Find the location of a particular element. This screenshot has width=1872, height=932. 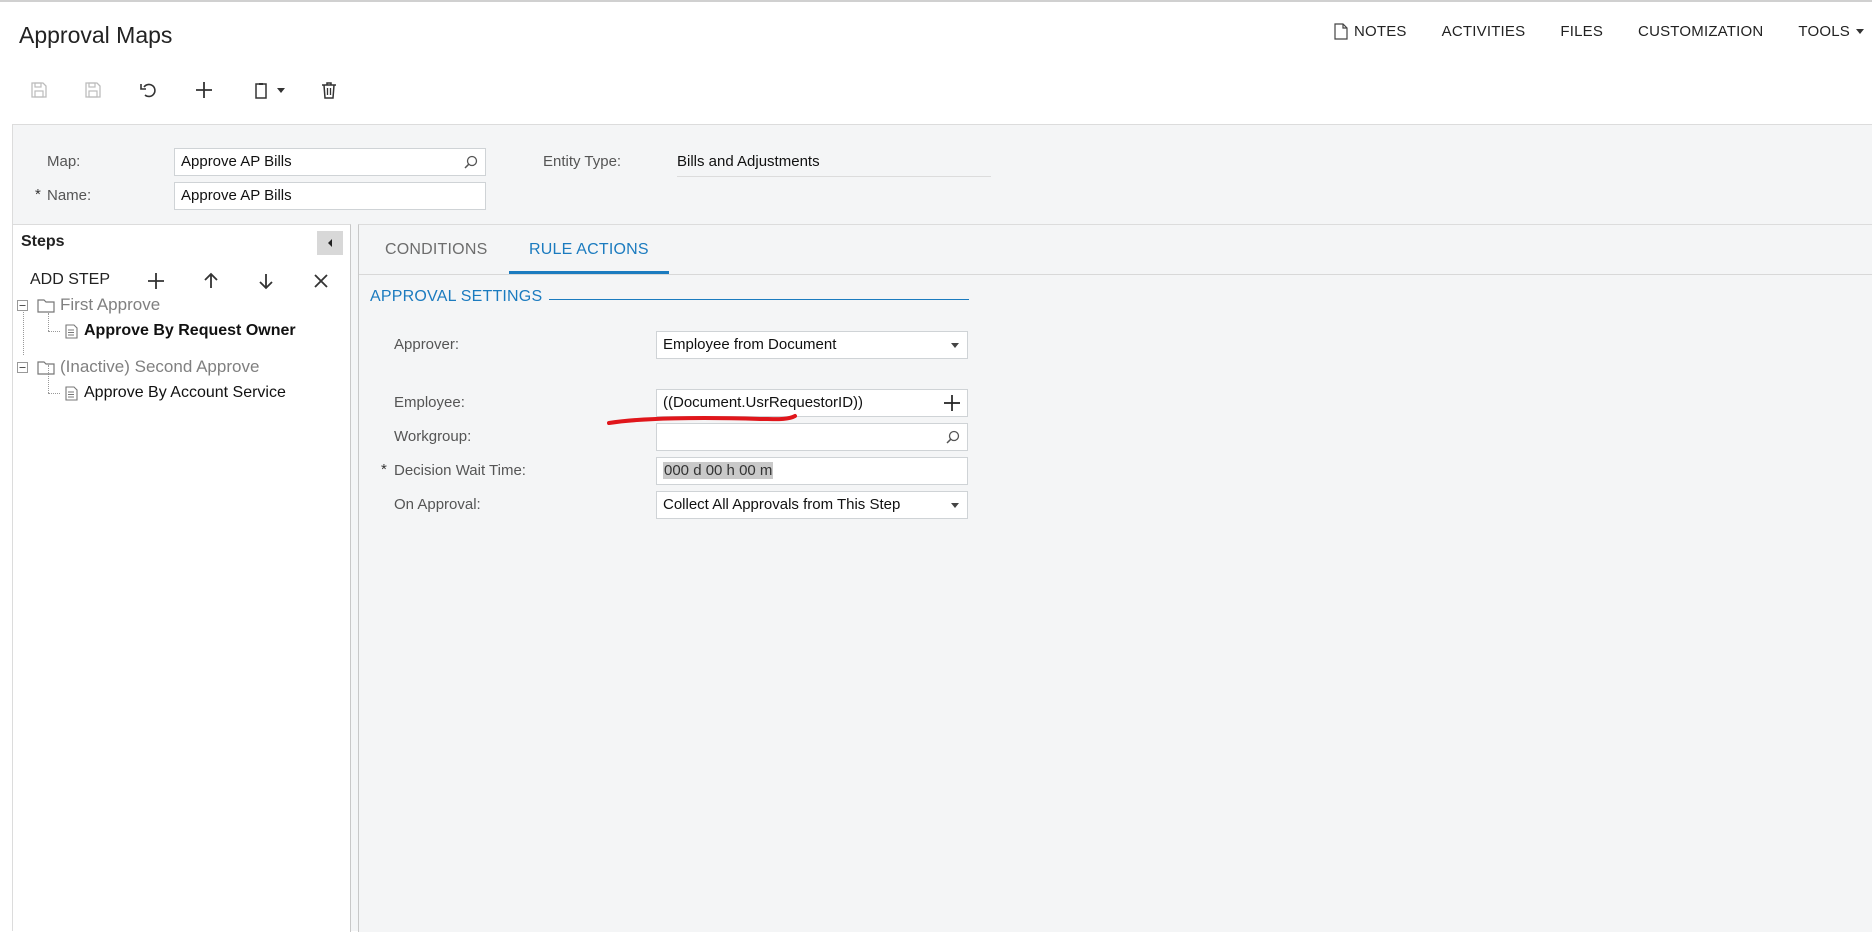

customization-link: CUSTOMIZATION is located at coordinates (1700, 31).